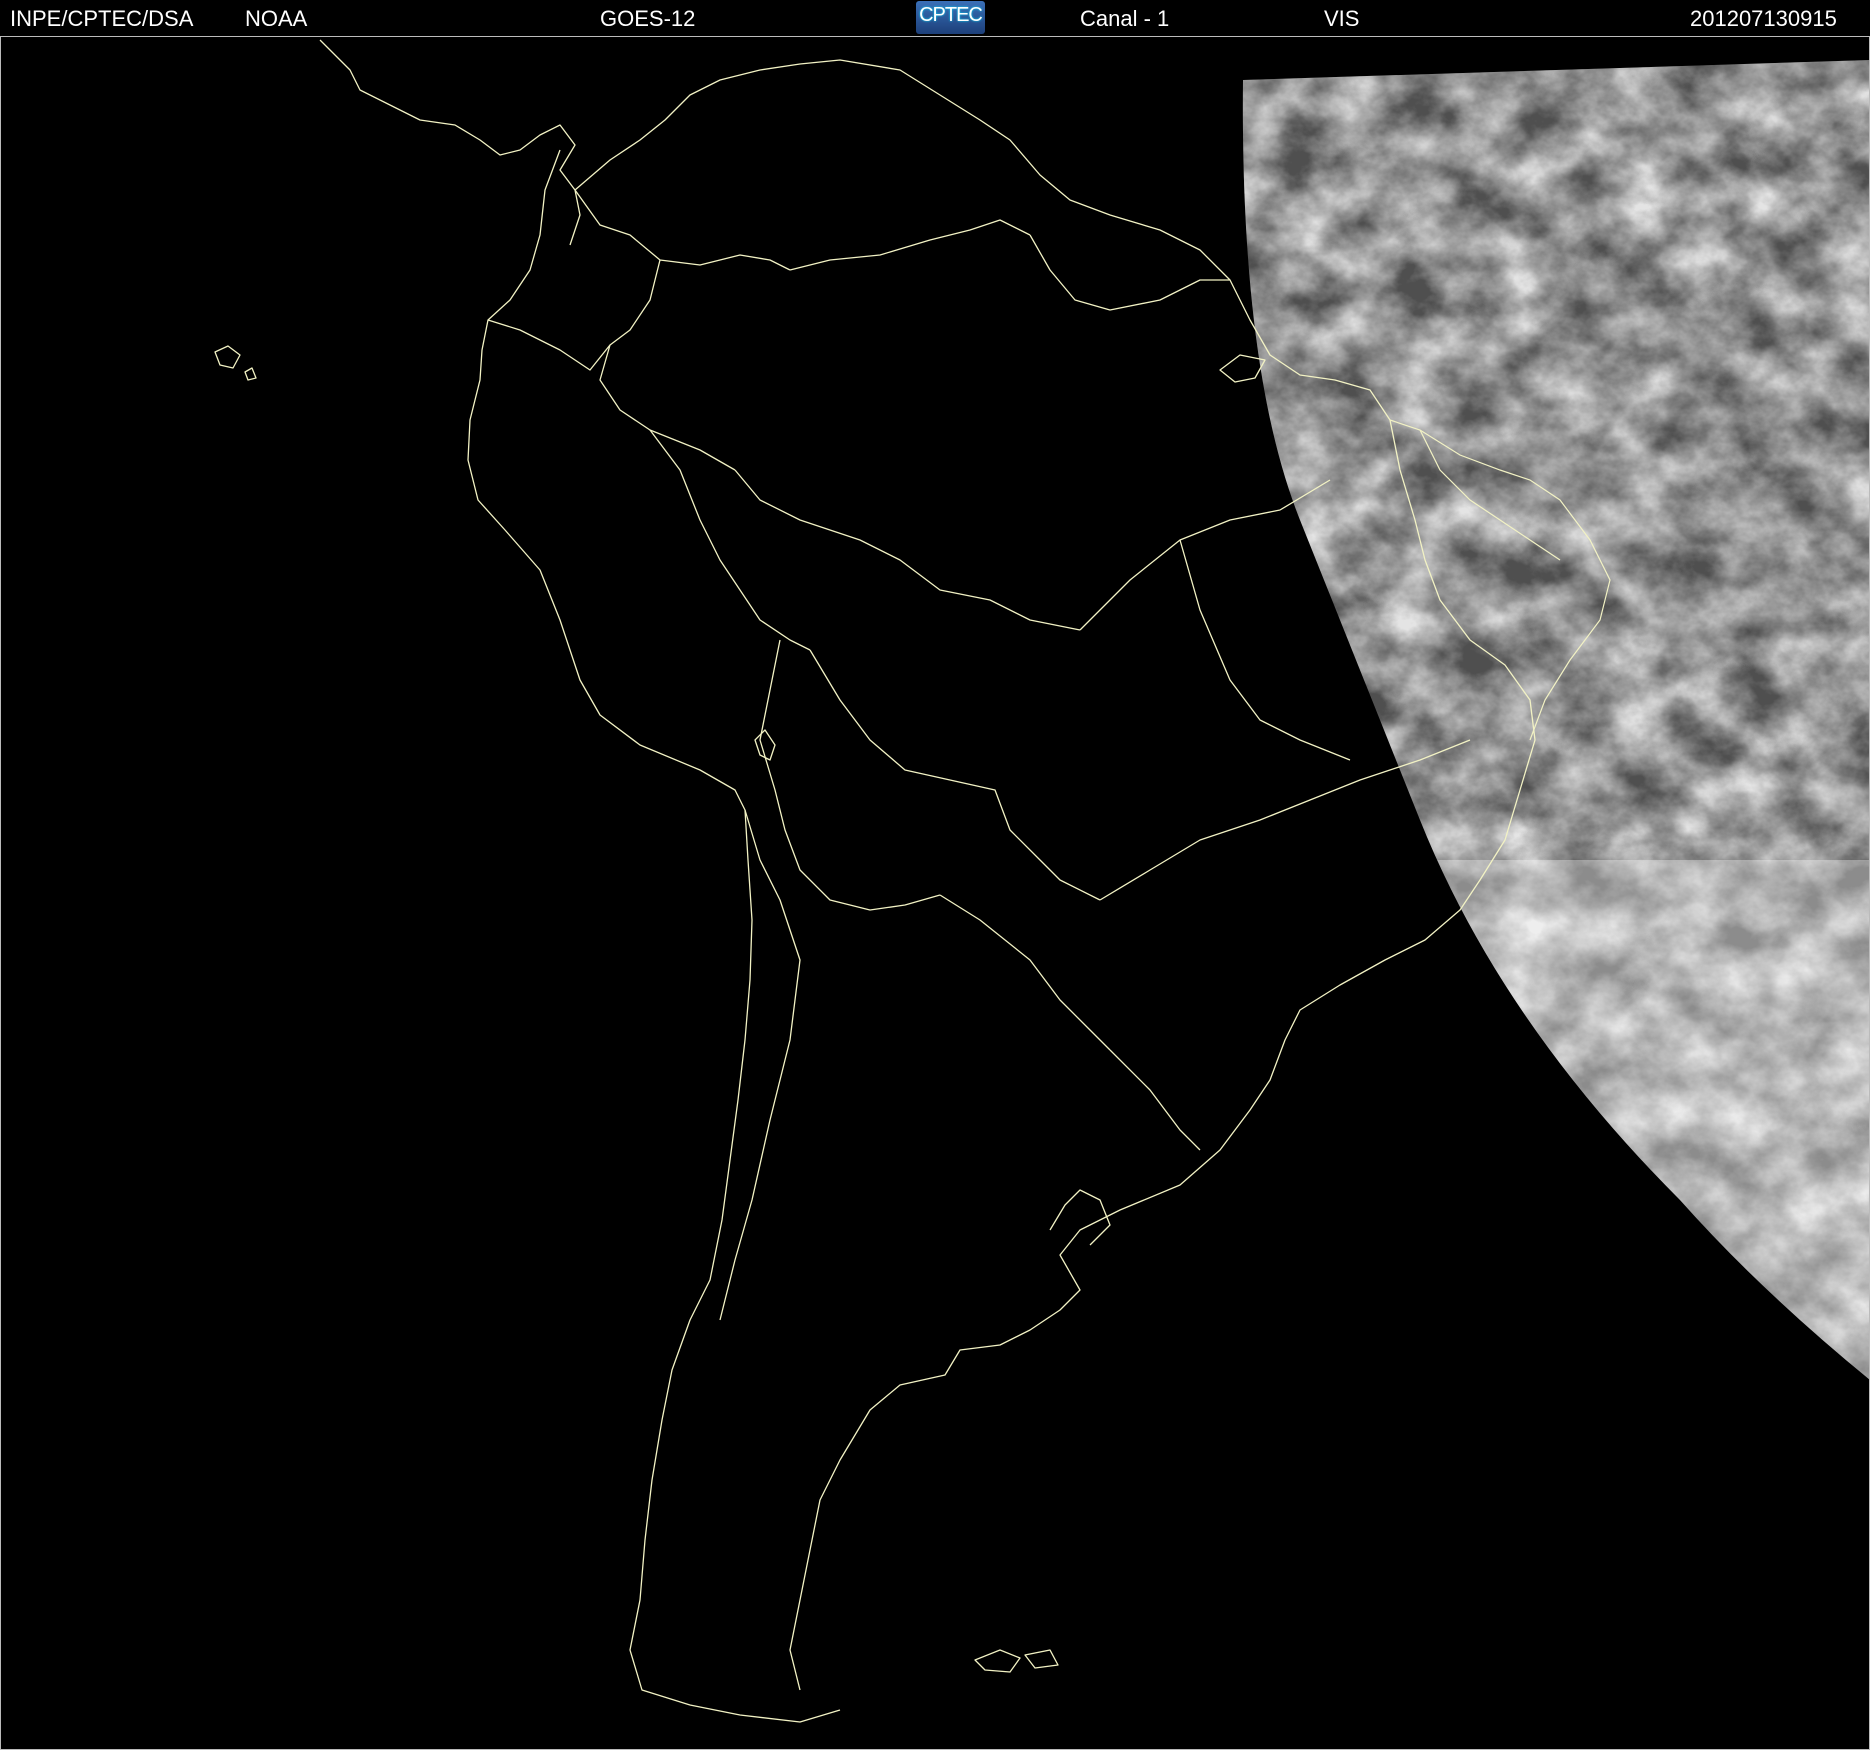  Describe the element at coordinates (1016, 1661) in the screenshot. I see `falkland-islands` at that location.